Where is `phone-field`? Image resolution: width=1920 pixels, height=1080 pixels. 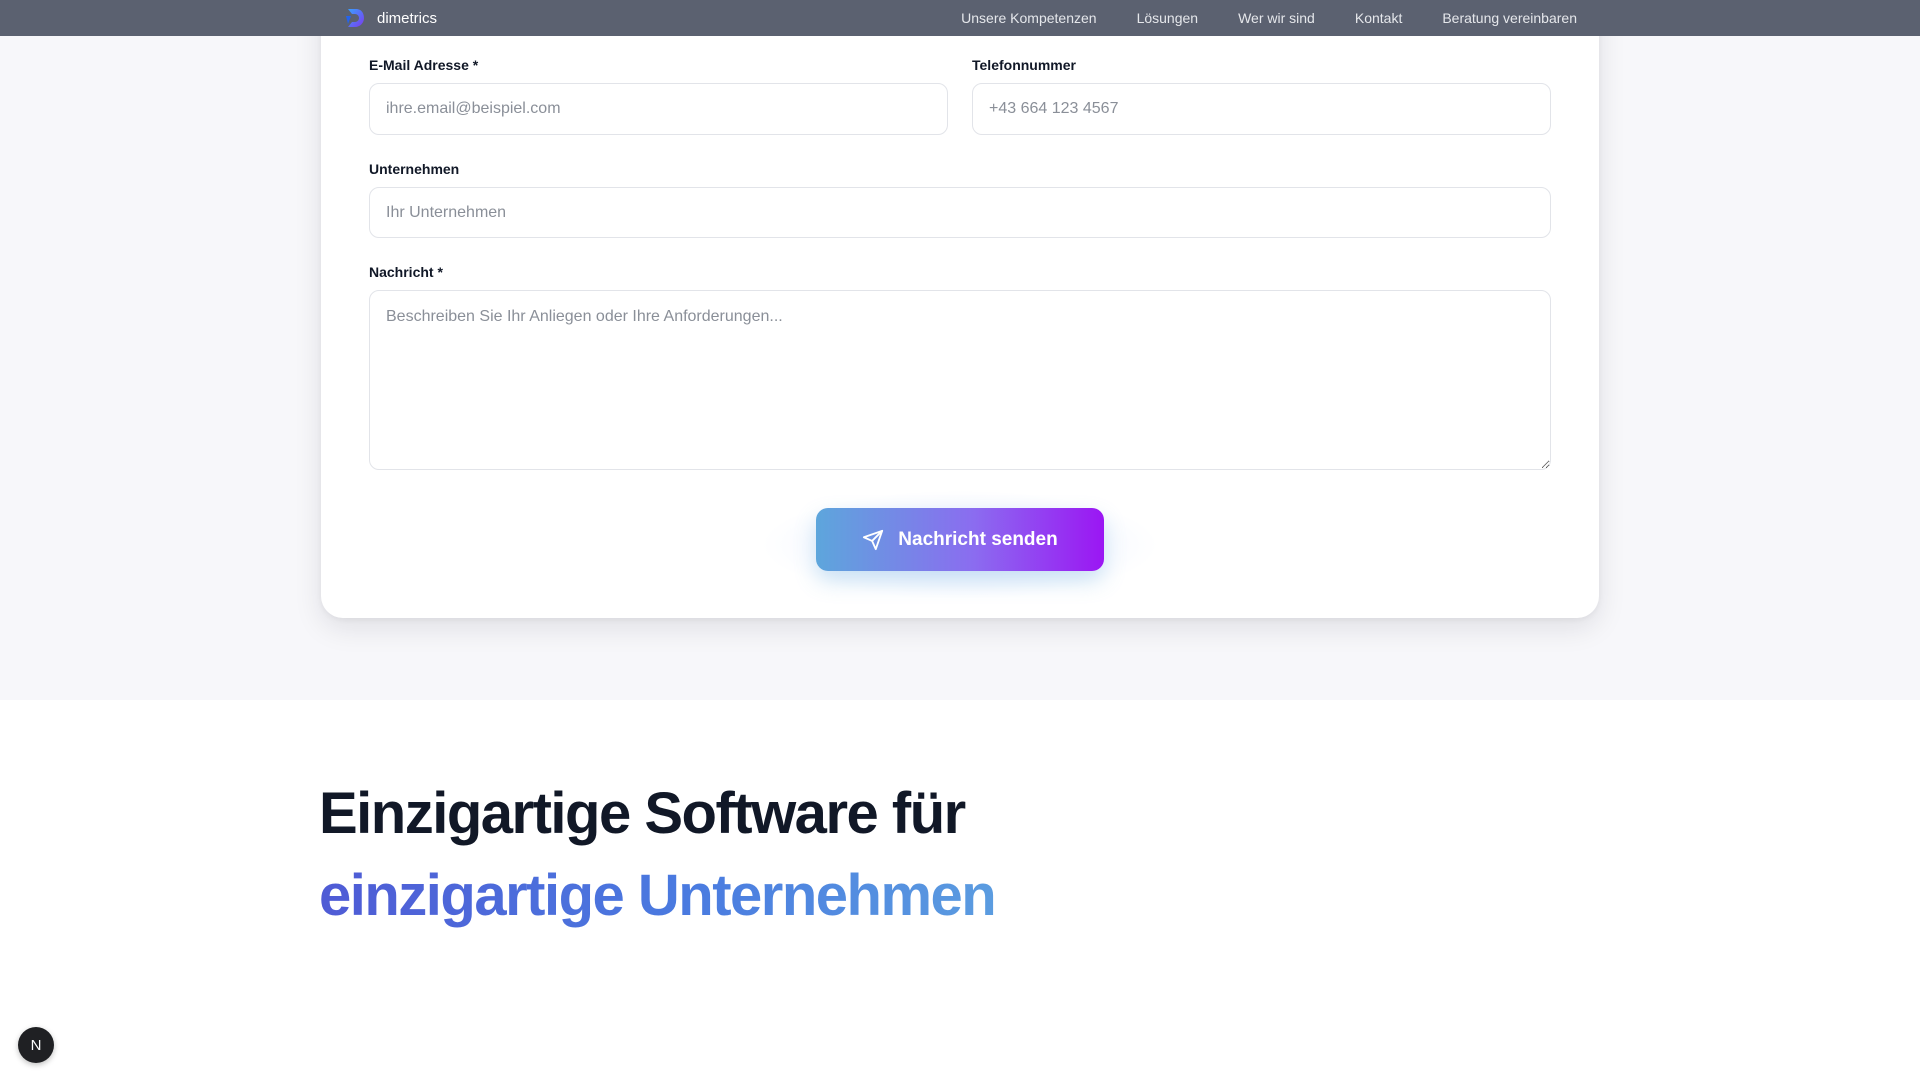
phone-field is located at coordinates (1261, 109).